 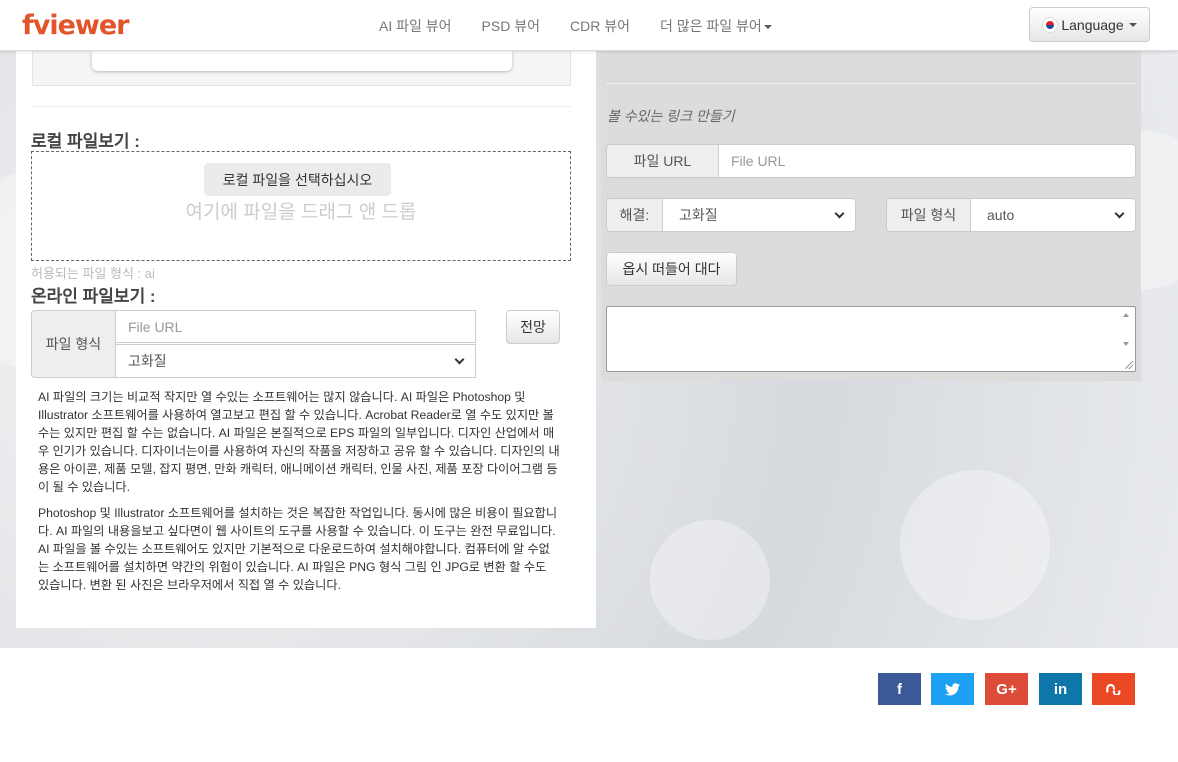 What do you see at coordinates (302, 61) in the screenshot?
I see `viewer-inner` at bounding box center [302, 61].